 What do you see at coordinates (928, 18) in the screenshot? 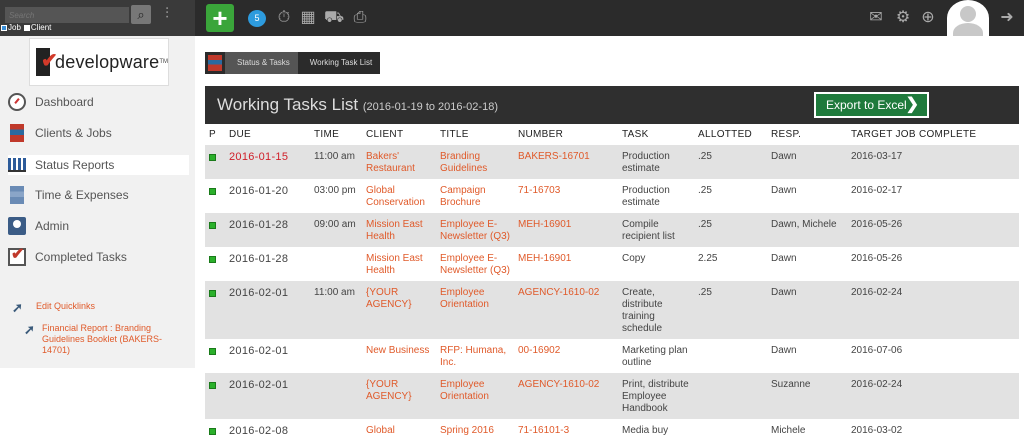
I see `help-lifebuoy-icon: ⊕` at bounding box center [928, 18].